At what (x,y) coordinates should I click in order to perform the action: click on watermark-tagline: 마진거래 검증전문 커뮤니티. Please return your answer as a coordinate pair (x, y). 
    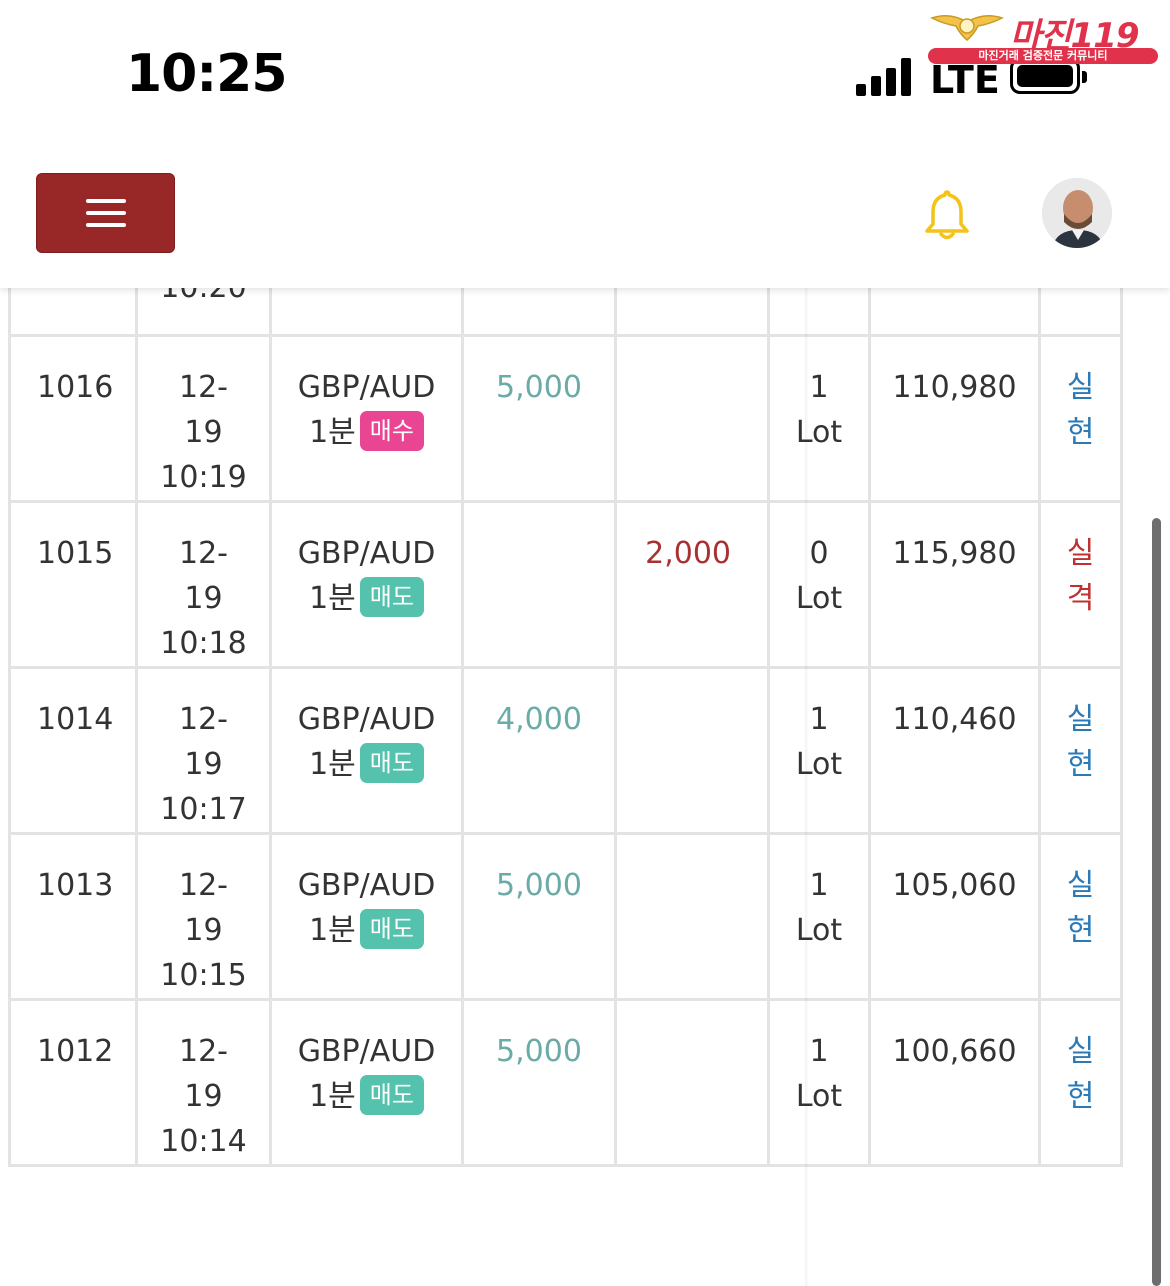
    Looking at the image, I should click on (1043, 56).